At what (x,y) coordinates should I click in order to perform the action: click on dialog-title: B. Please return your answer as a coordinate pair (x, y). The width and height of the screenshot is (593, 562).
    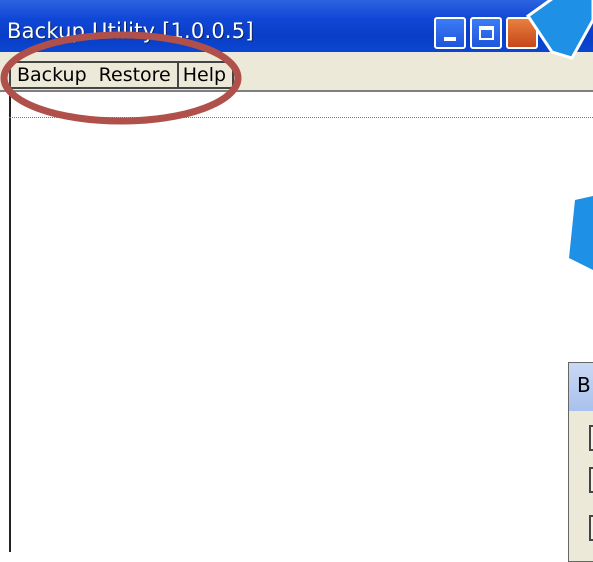
    Looking at the image, I should click on (581, 387).